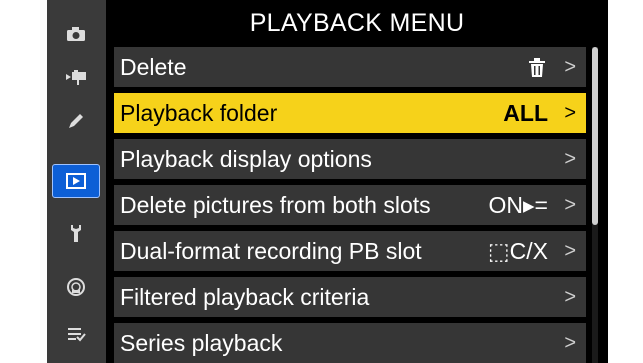 Image resolution: width=643 pixels, height=363 pixels. Describe the element at coordinates (595, 136) in the screenshot. I see `scrollbar-thumb` at that location.